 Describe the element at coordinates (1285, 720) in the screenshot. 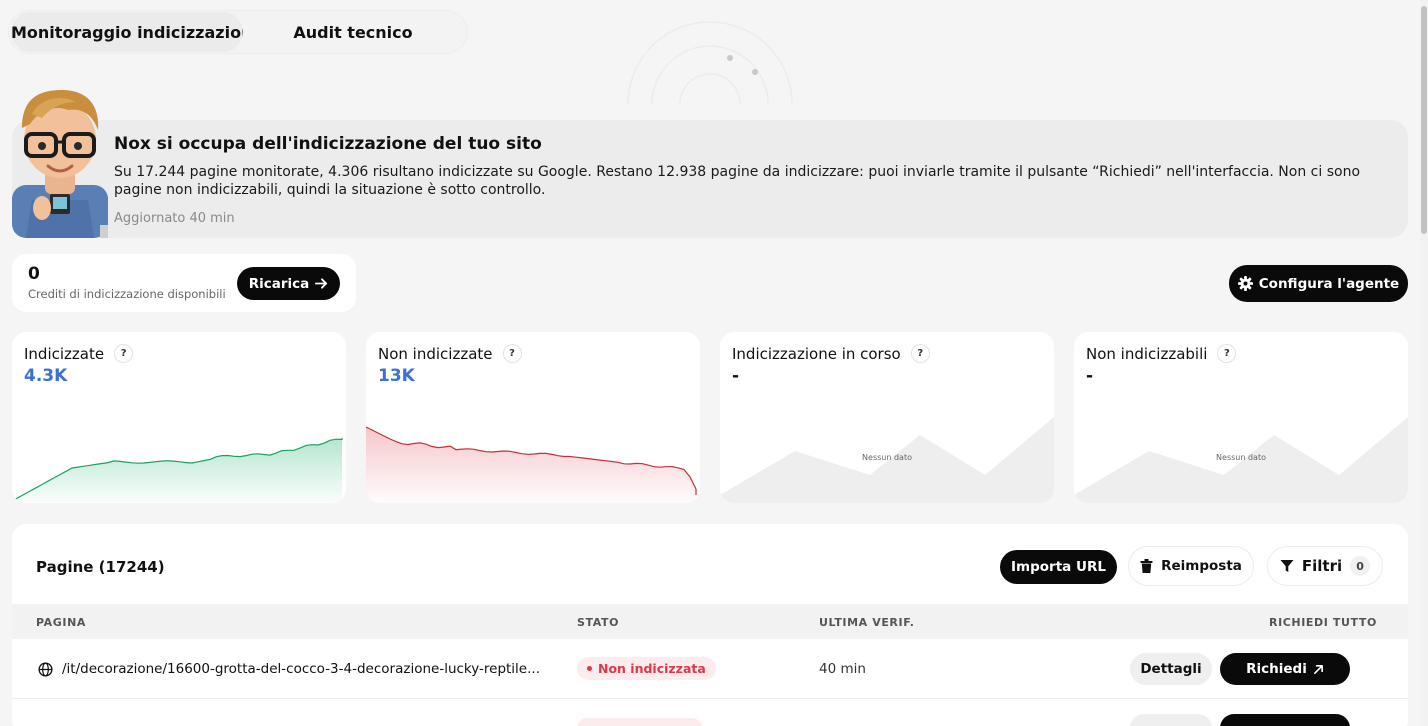

I see `request-button` at that location.